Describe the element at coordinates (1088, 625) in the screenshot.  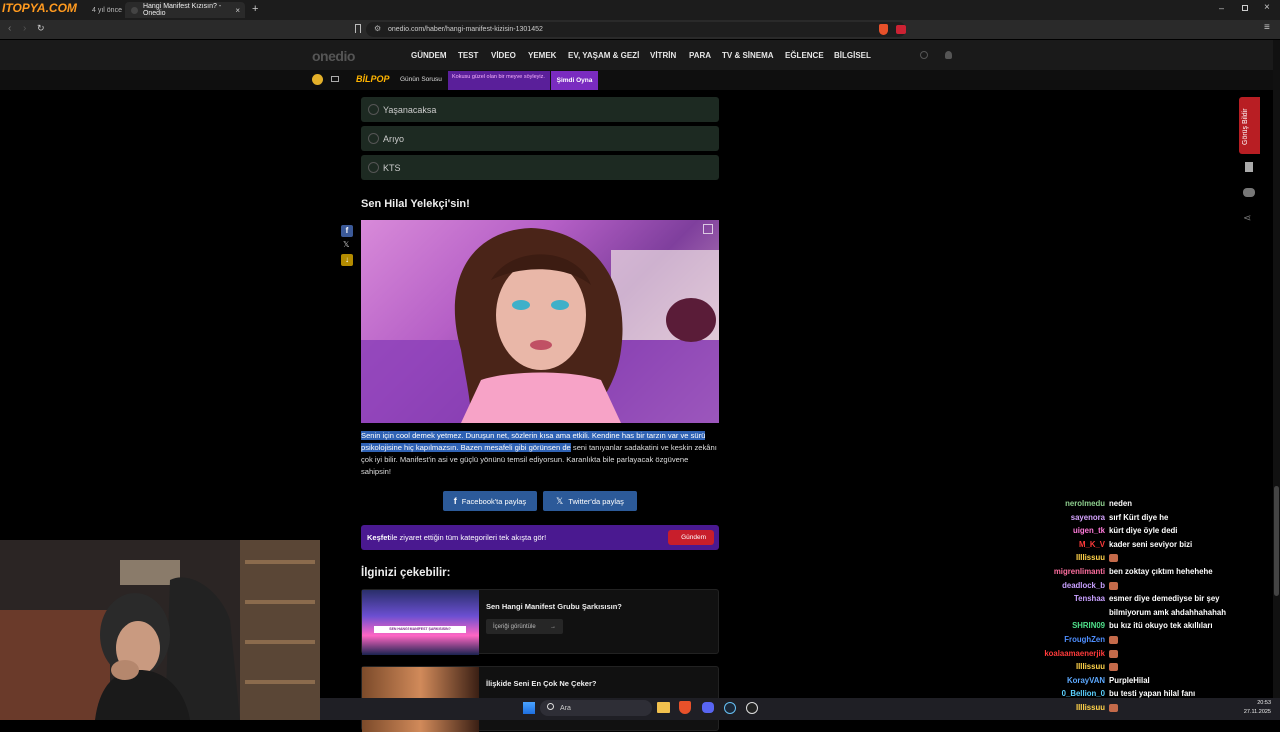
I see `chat-username: SHRIN09` at that location.